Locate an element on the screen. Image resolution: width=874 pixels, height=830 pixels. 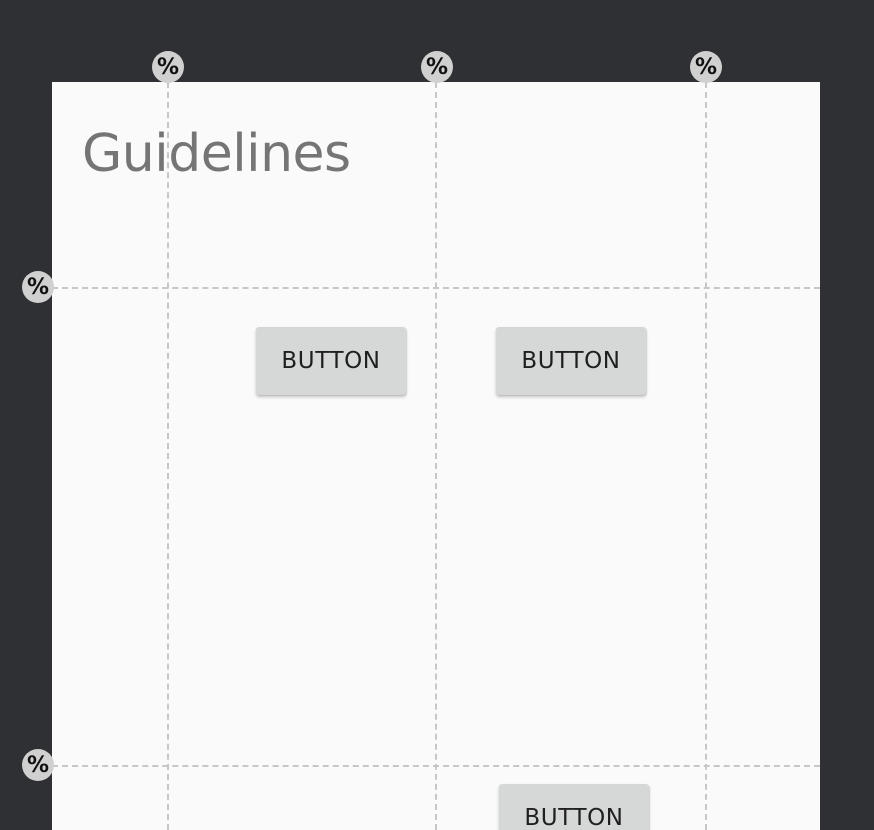
button-3: BUTTON is located at coordinates (574, 807).